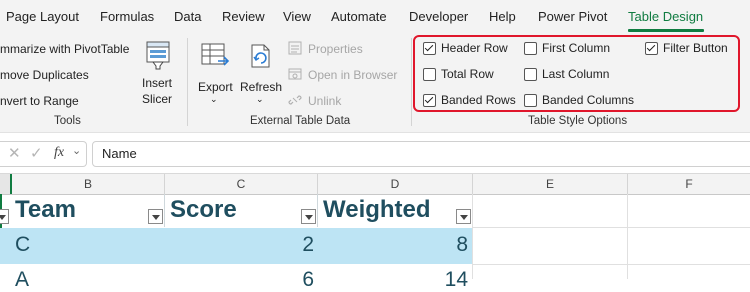 The image size is (750, 292). What do you see at coordinates (36, 153) in the screenshot?
I see `enter-icon: ✓` at bounding box center [36, 153].